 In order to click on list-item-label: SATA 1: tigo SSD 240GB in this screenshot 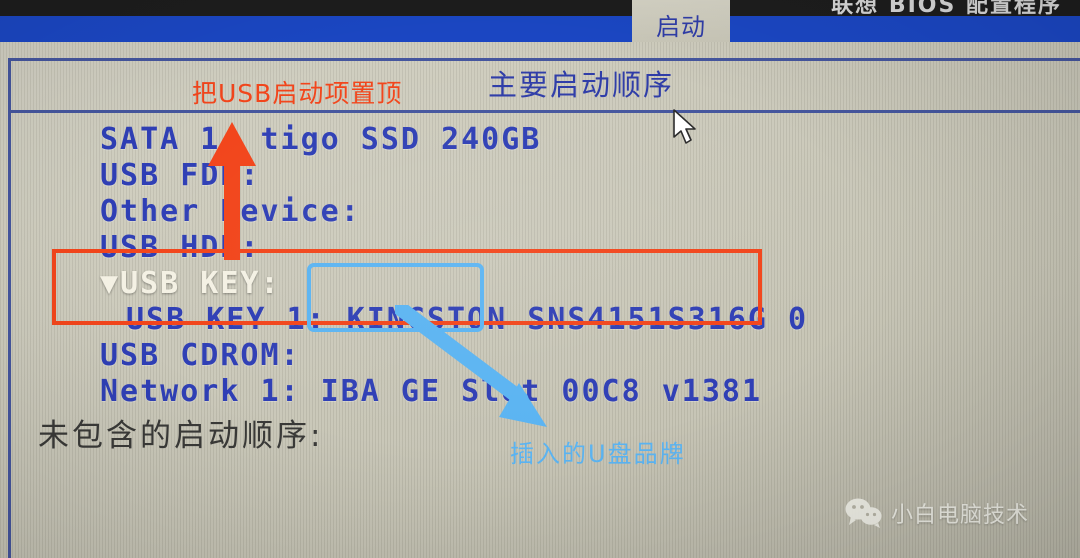, I will do `click(321, 139)`.